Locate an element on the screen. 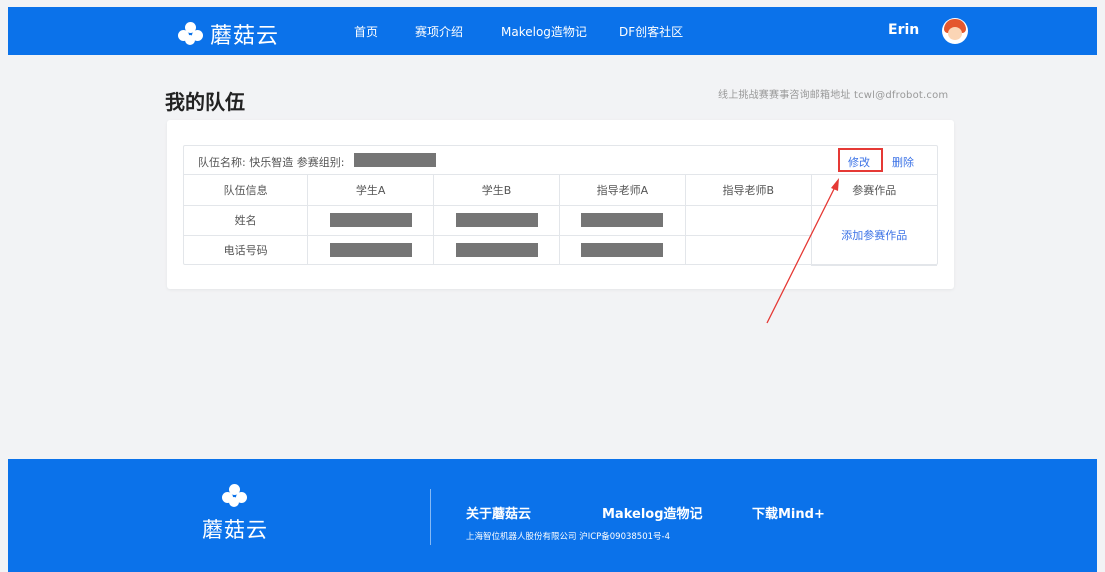 The width and height of the screenshot is (1105, 572). footer-logo: 蘑菇云 is located at coordinates (235, 514).